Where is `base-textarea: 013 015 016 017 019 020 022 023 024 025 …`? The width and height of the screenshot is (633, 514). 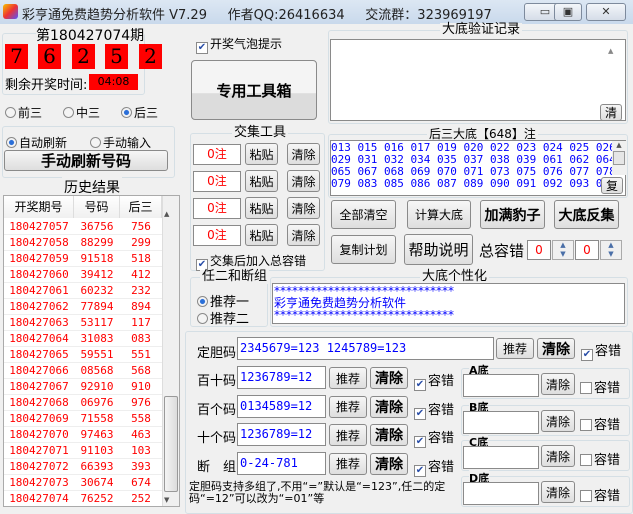
base-textarea: 013 015 016 017 019 020 022 023 024 025 … is located at coordinates (478, 168).